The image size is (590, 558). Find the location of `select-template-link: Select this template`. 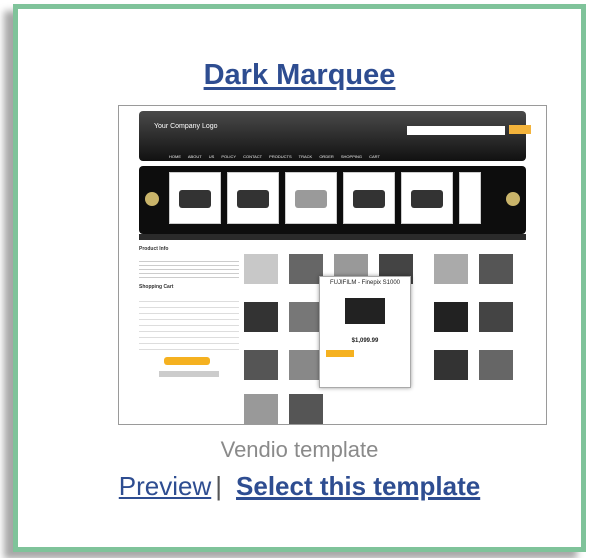

select-template-link: Select this template is located at coordinates (358, 486).